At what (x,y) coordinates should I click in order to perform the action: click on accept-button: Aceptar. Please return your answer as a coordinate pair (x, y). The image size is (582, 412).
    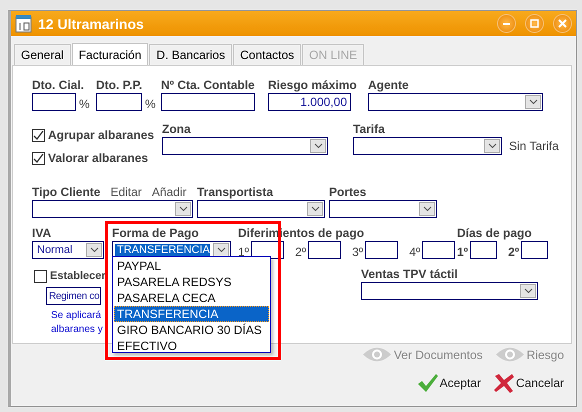
    Looking at the image, I should click on (448, 383).